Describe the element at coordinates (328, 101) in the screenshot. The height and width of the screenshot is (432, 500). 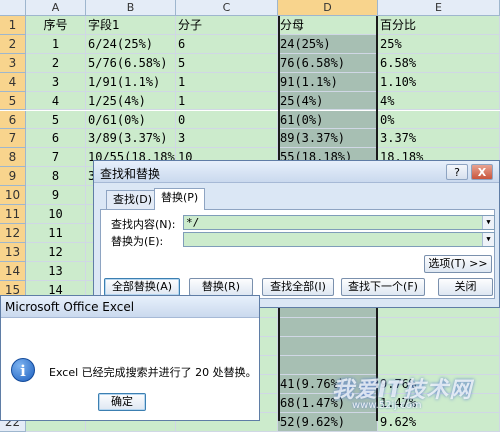
I see `table-cell: 25(4%)` at that location.